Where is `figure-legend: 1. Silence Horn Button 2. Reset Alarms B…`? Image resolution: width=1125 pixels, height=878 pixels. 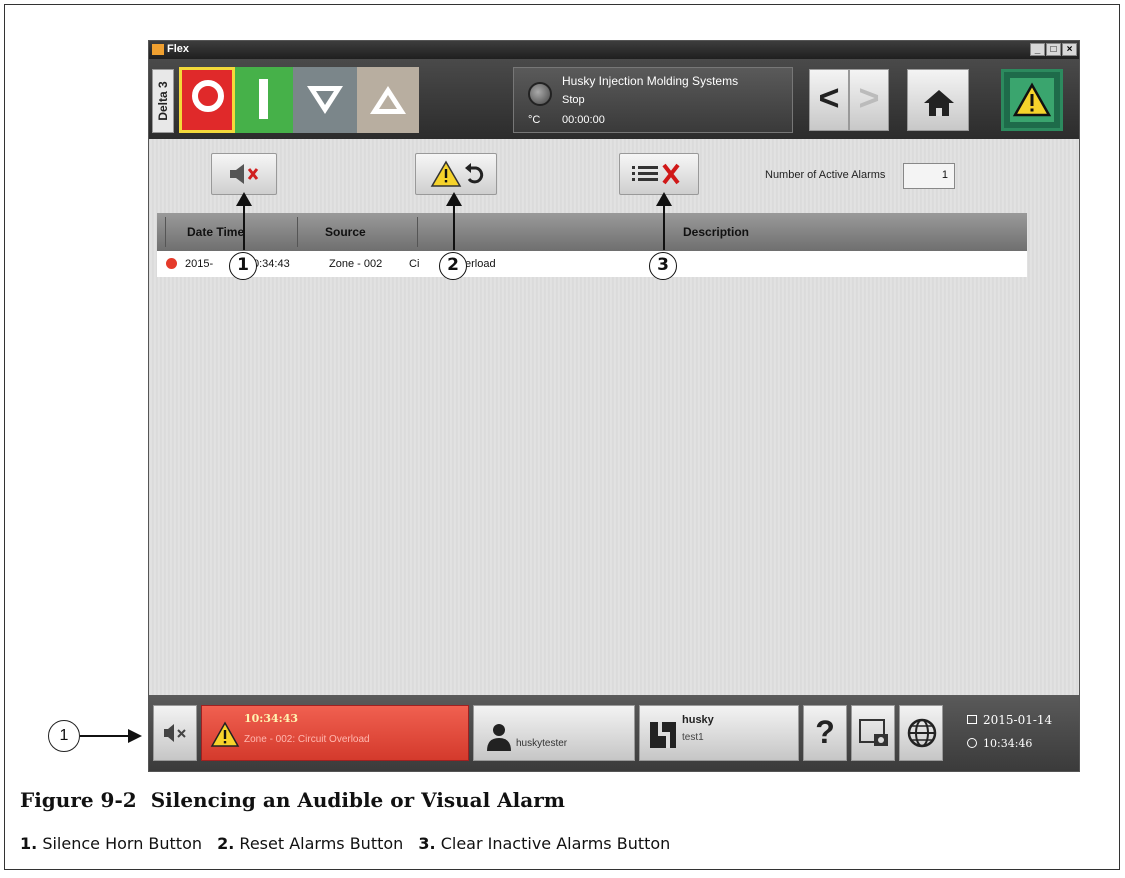 figure-legend: 1. Silence Horn Button 2. Reset Alarms B… is located at coordinates (350, 843).